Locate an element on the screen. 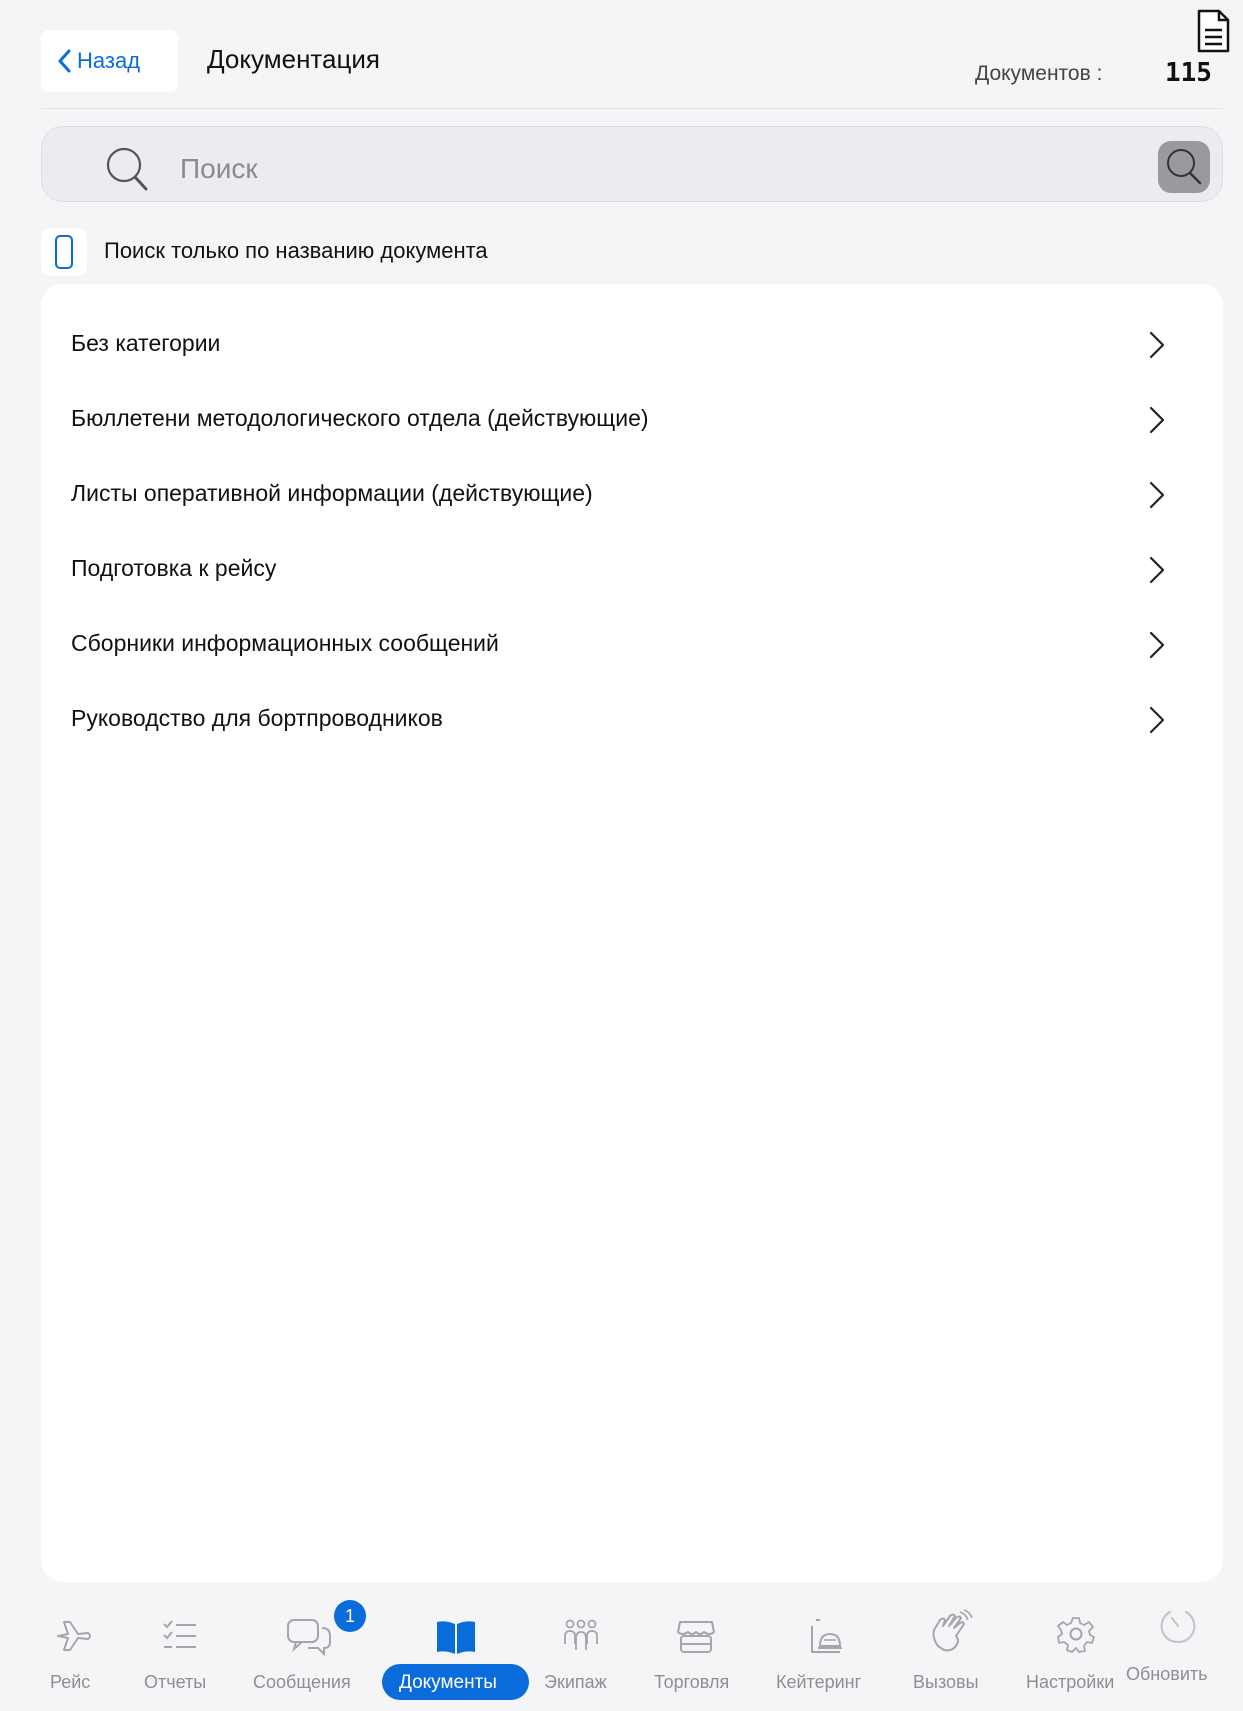  tab-crew: Экипаж is located at coordinates (581, 1650).